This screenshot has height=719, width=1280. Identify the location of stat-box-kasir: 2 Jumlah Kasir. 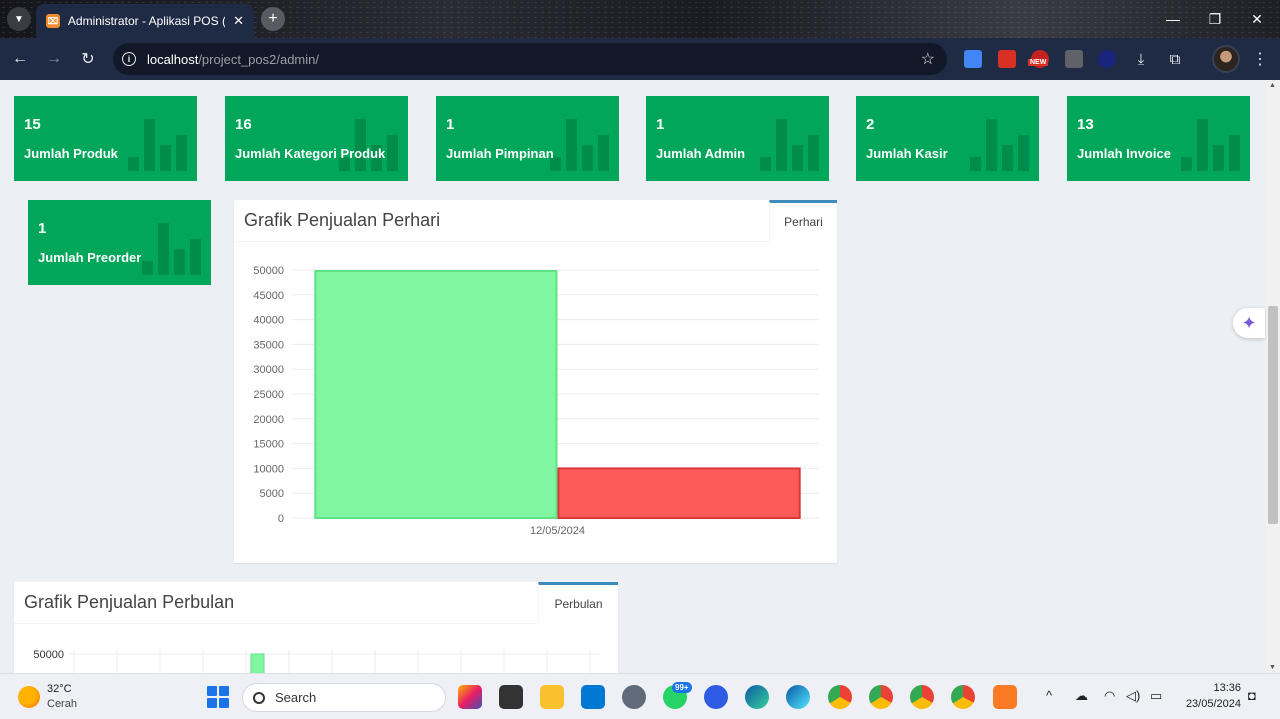
(947, 138).